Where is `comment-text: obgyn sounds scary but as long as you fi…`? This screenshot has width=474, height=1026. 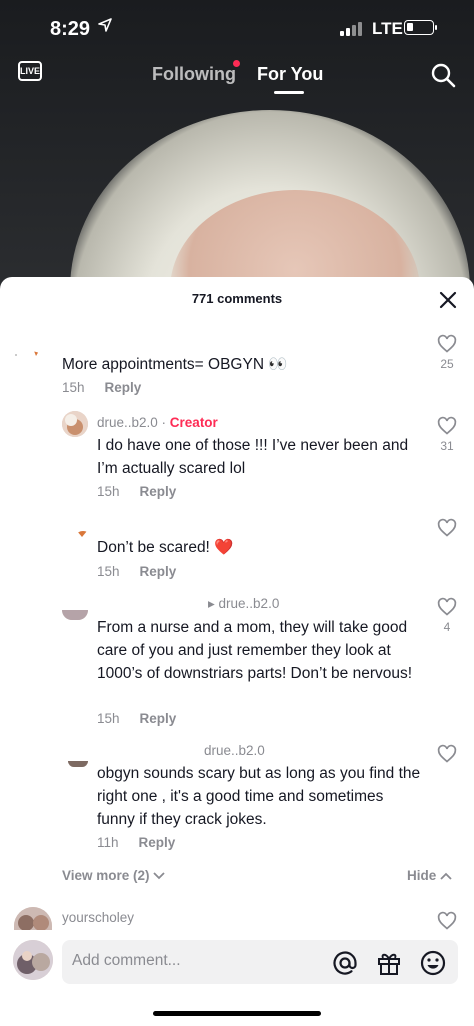 comment-text: obgyn sounds scary but as long as you fi… is located at coordinates (259, 796).